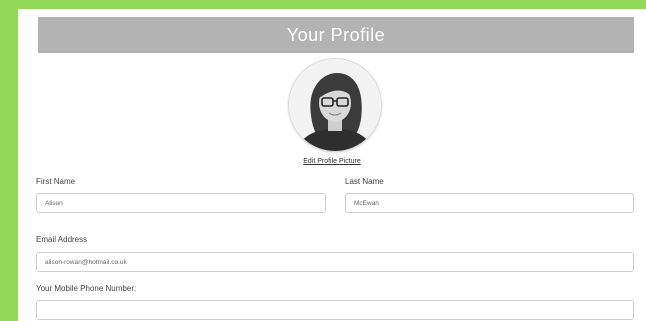 The image size is (646, 321). Describe the element at coordinates (335, 262) in the screenshot. I see `email-field` at that location.